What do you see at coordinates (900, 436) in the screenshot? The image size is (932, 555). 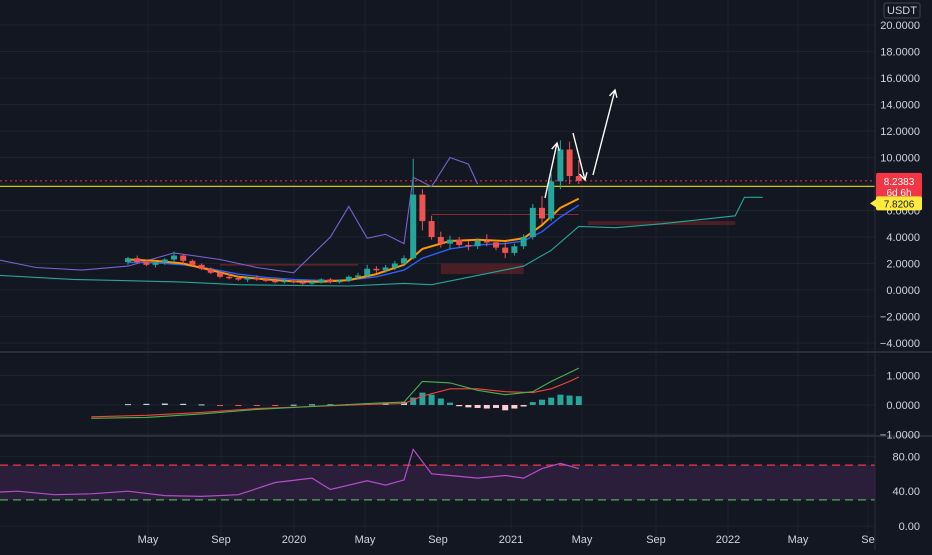 I see `macd-tick-label: −1.0000` at bounding box center [900, 436].